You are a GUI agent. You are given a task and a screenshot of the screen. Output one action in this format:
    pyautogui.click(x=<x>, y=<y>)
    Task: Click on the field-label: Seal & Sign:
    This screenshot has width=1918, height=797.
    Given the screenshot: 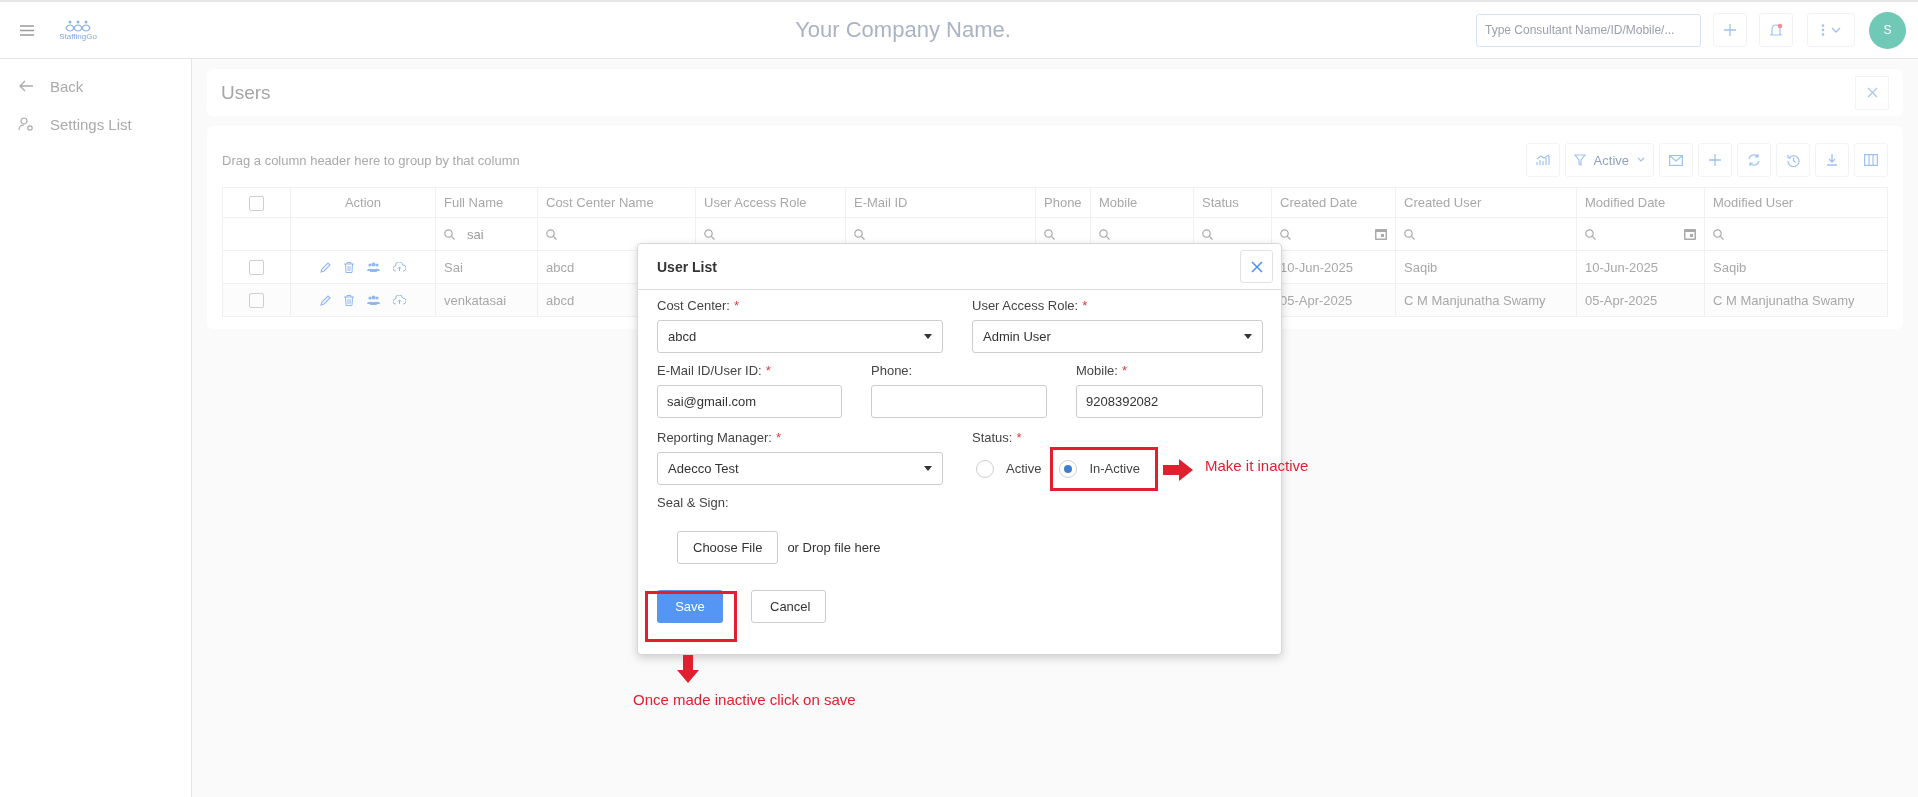 What is the action you would take?
    pyautogui.click(x=693, y=503)
    